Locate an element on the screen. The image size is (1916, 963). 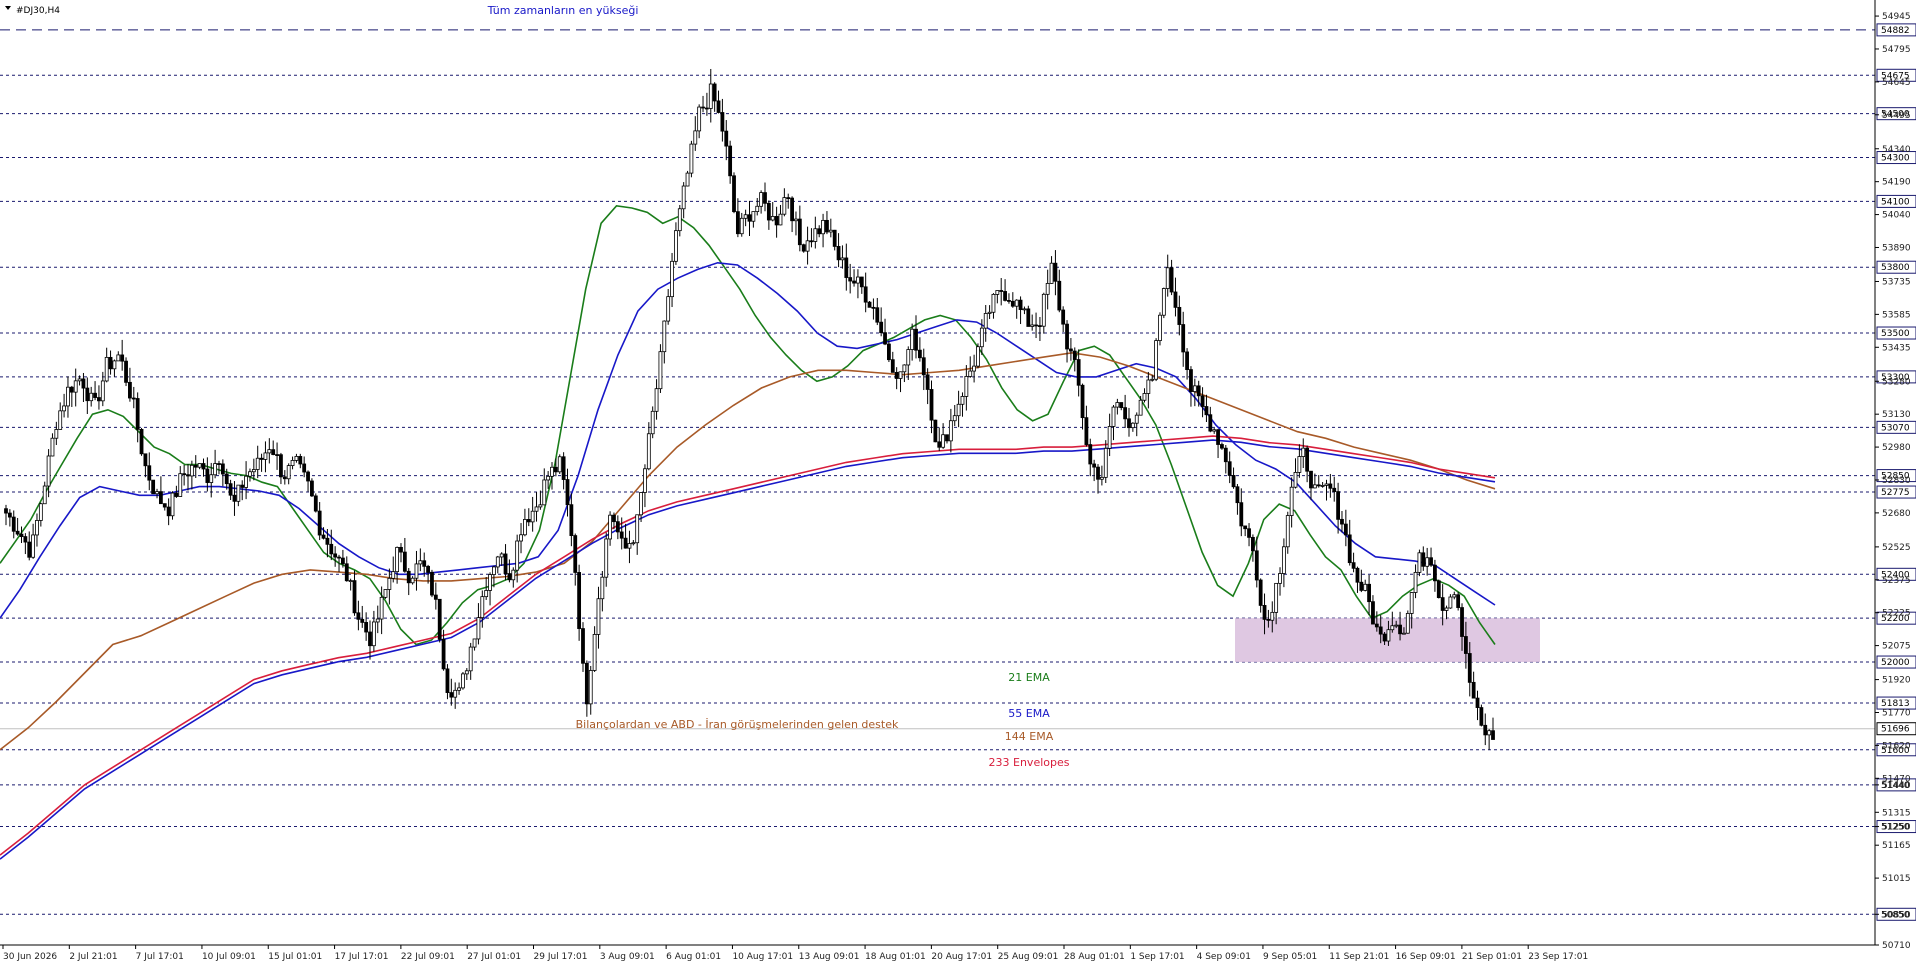
symbol-header: #DJ30,H4 is located at coordinates (32, 11).